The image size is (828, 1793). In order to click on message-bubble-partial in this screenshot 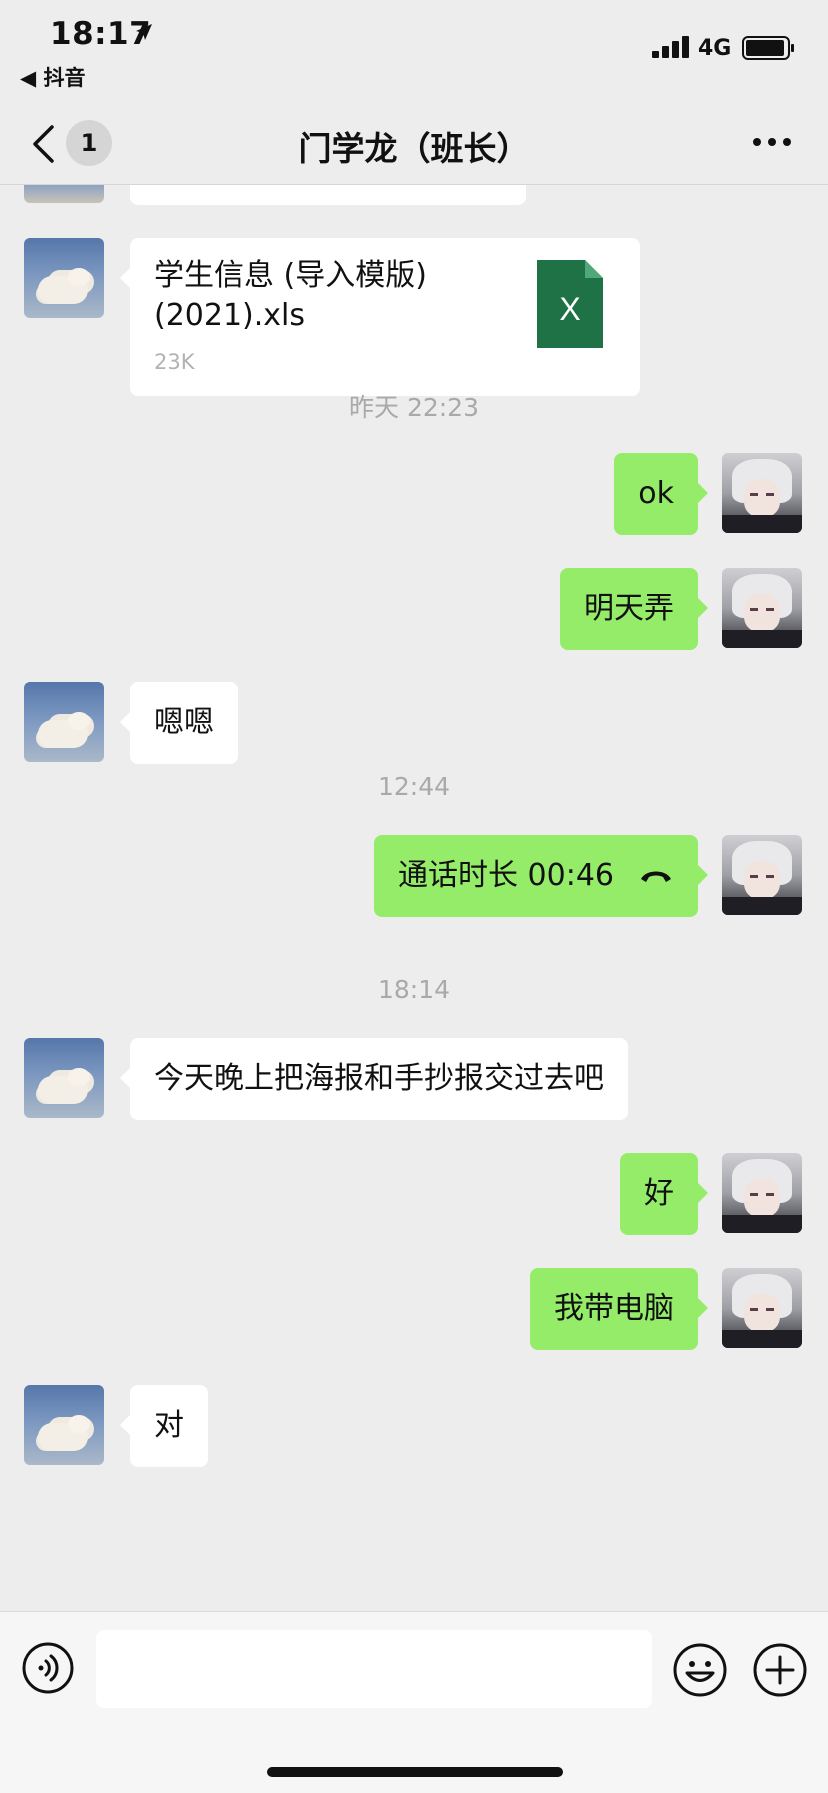, I will do `click(328, 195)`.